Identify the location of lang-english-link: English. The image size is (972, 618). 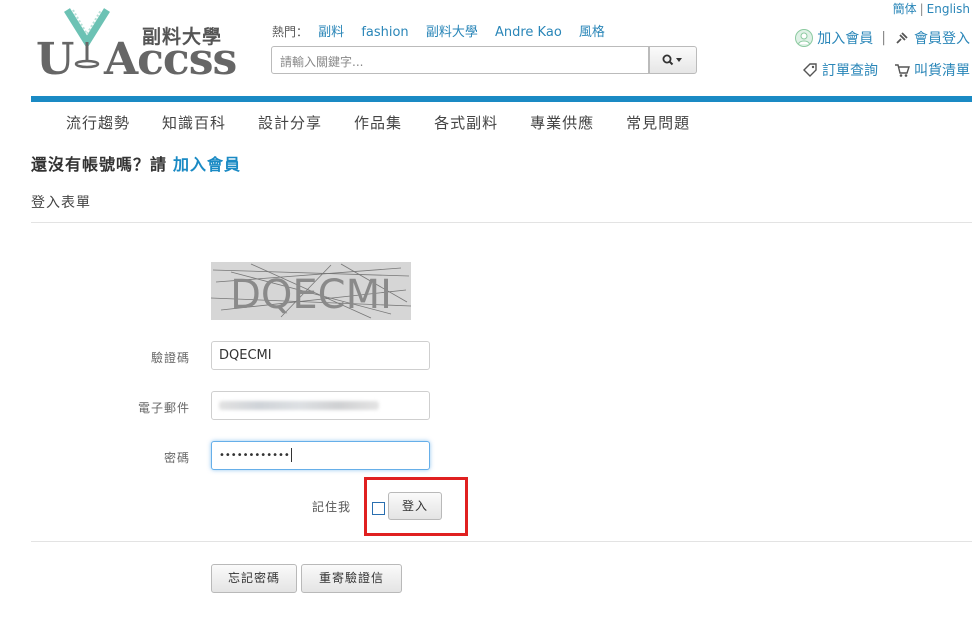
(948, 9).